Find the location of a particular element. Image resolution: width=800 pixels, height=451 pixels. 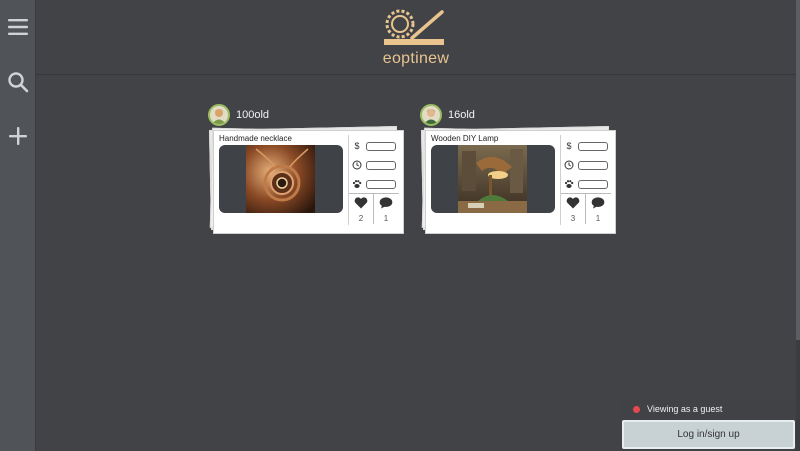

item-actions: 3 1 is located at coordinates (586, 208).